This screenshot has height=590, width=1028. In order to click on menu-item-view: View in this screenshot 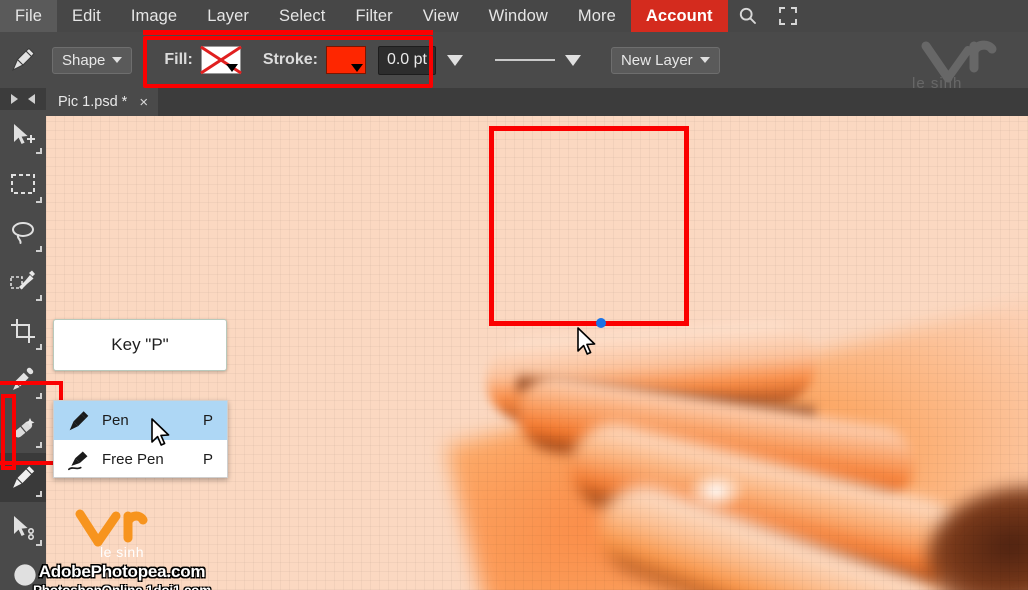, I will do `click(441, 16)`.